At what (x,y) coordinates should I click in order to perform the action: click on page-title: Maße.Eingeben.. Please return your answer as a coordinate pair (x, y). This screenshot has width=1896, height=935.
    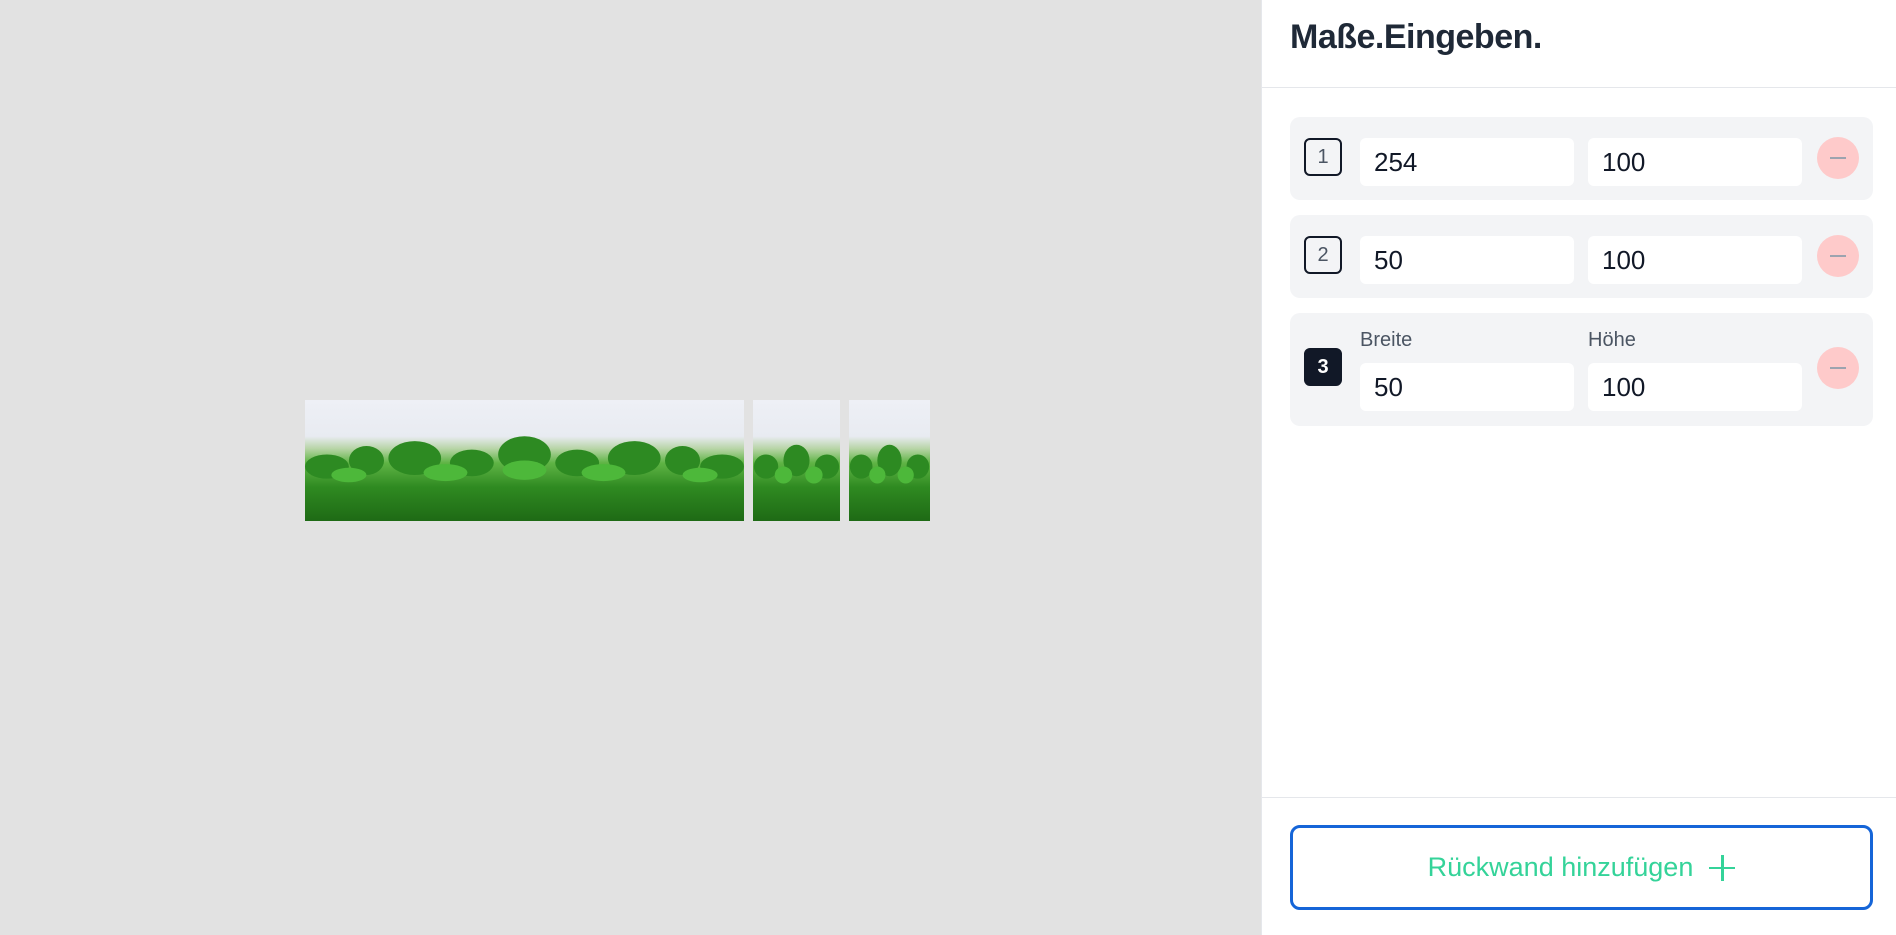
    Looking at the image, I should click on (1416, 37).